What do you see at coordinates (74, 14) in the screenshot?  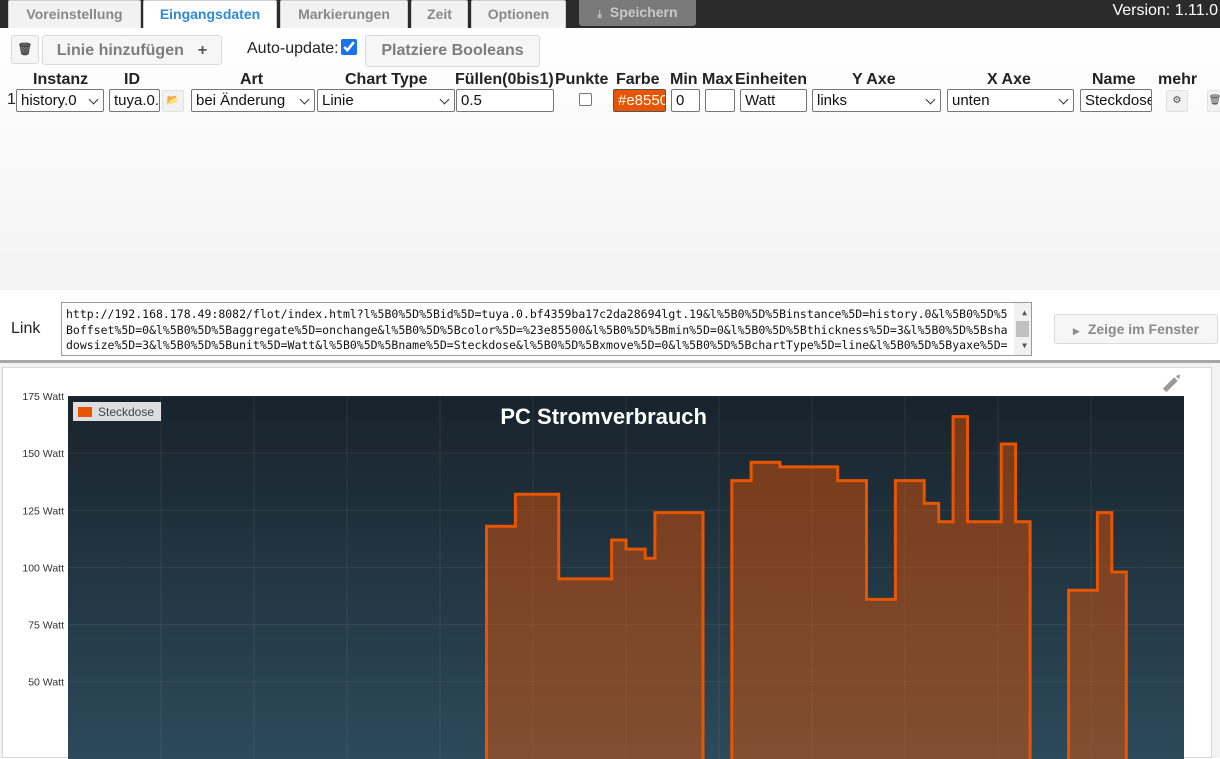 I see `tab-voreinstellung: Voreinstellung` at bounding box center [74, 14].